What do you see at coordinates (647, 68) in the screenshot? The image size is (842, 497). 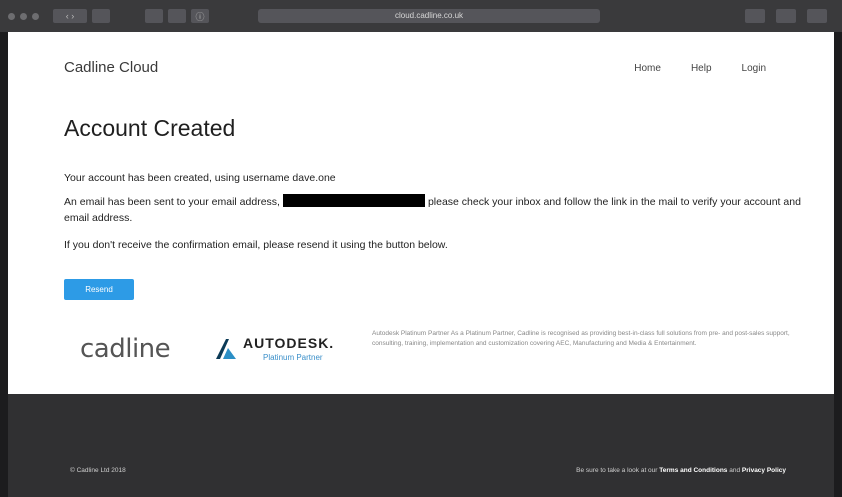 I see `nav-home: Home` at bounding box center [647, 68].